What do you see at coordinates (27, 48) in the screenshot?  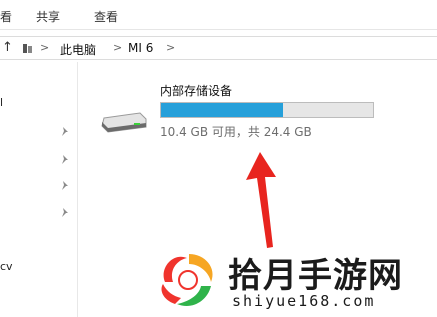 I see `this-pc-icon` at bounding box center [27, 48].